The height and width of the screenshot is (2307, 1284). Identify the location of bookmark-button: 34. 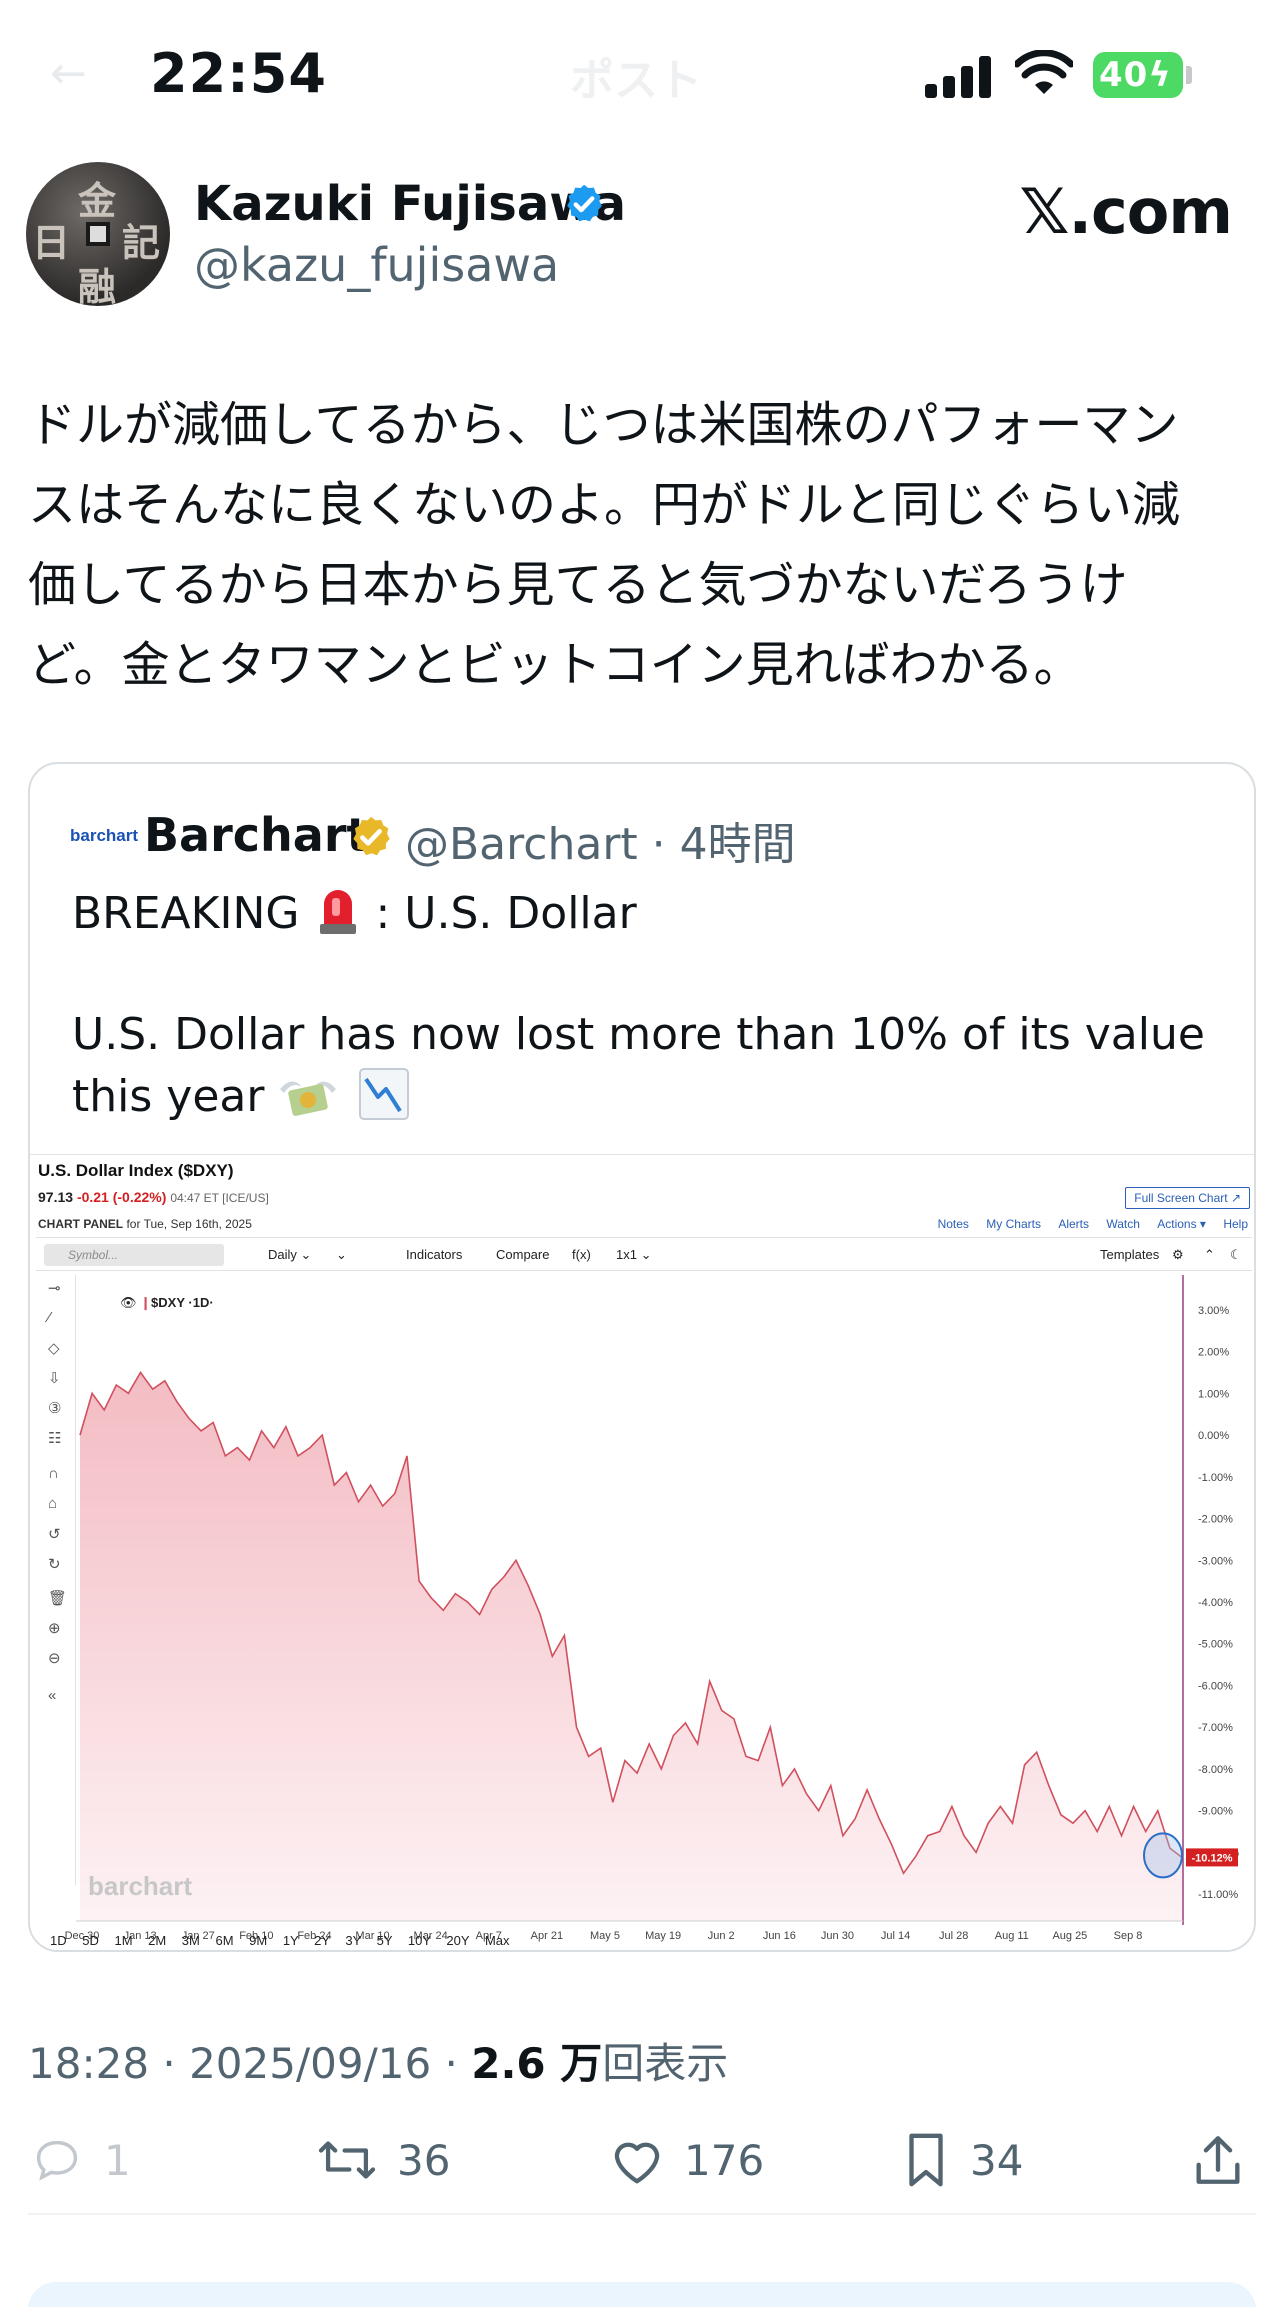
(961, 2160).